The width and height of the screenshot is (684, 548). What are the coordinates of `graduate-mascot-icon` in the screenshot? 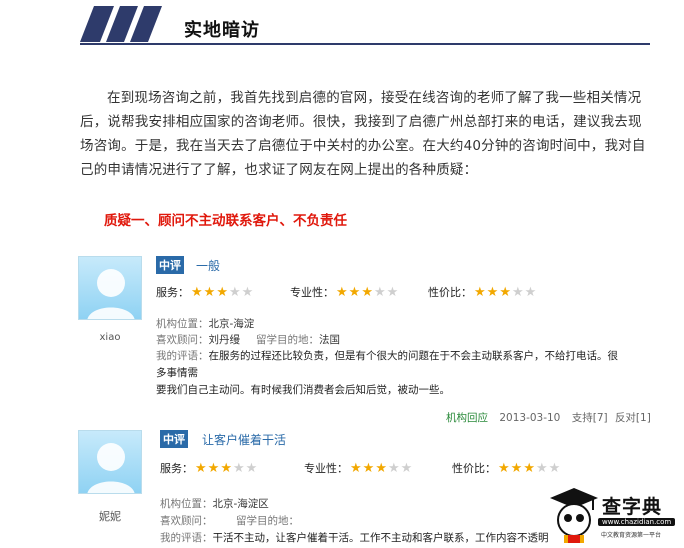 It's located at (574, 515).